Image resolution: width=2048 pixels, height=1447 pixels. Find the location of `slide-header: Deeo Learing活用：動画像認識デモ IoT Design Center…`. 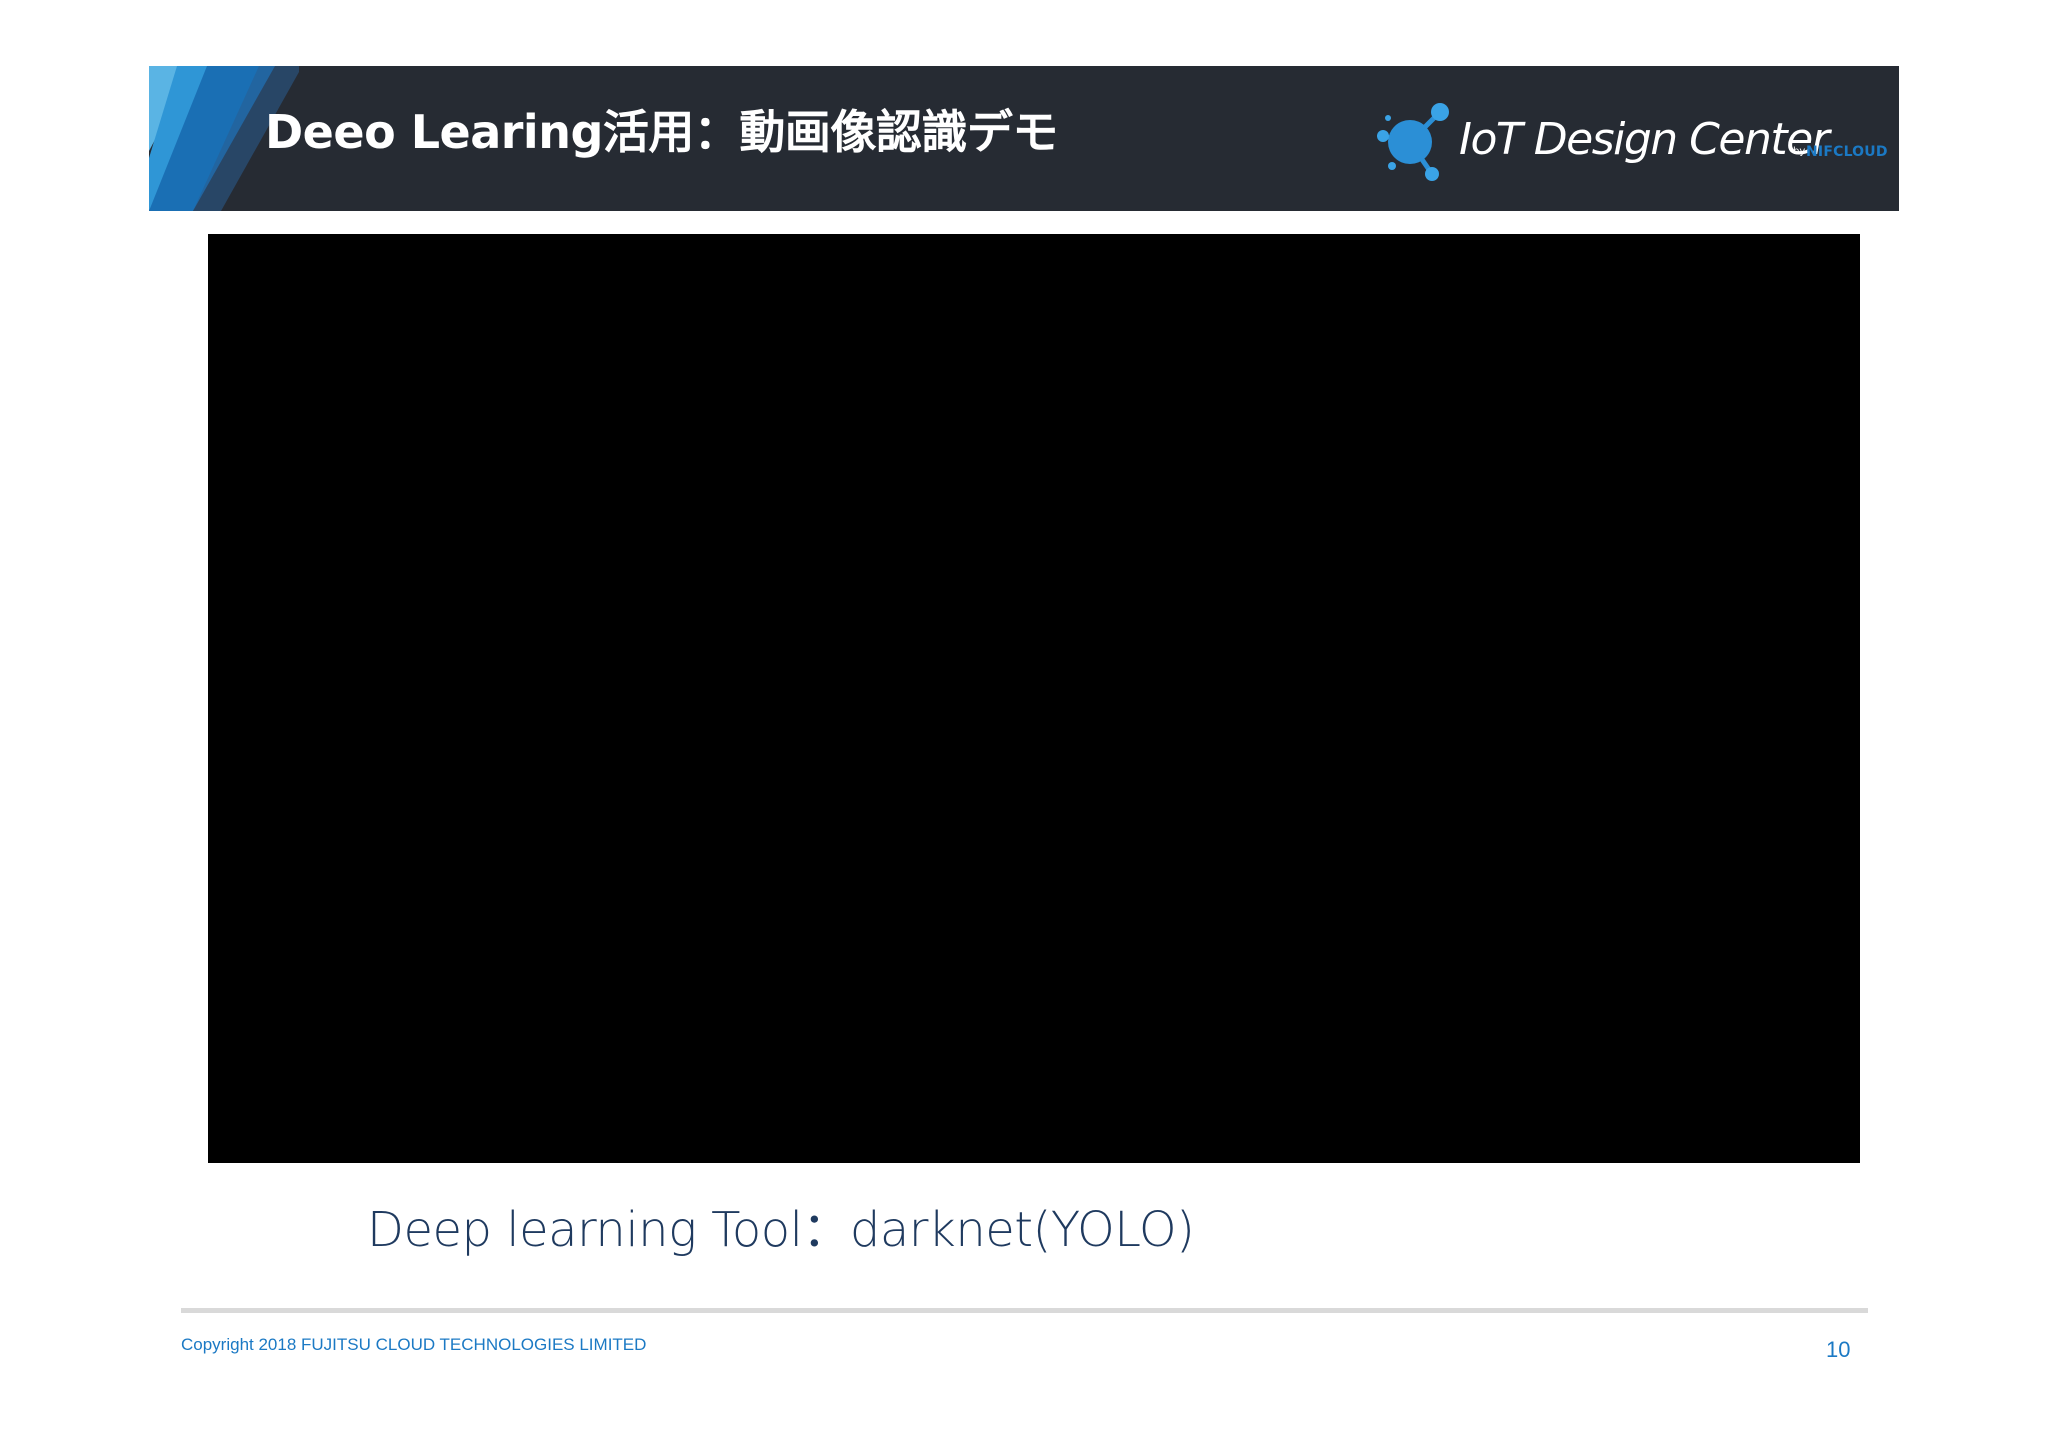

slide-header: Deeo Learing活用：動画像認識デモ IoT Design Center… is located at coordinates (1024, 138).